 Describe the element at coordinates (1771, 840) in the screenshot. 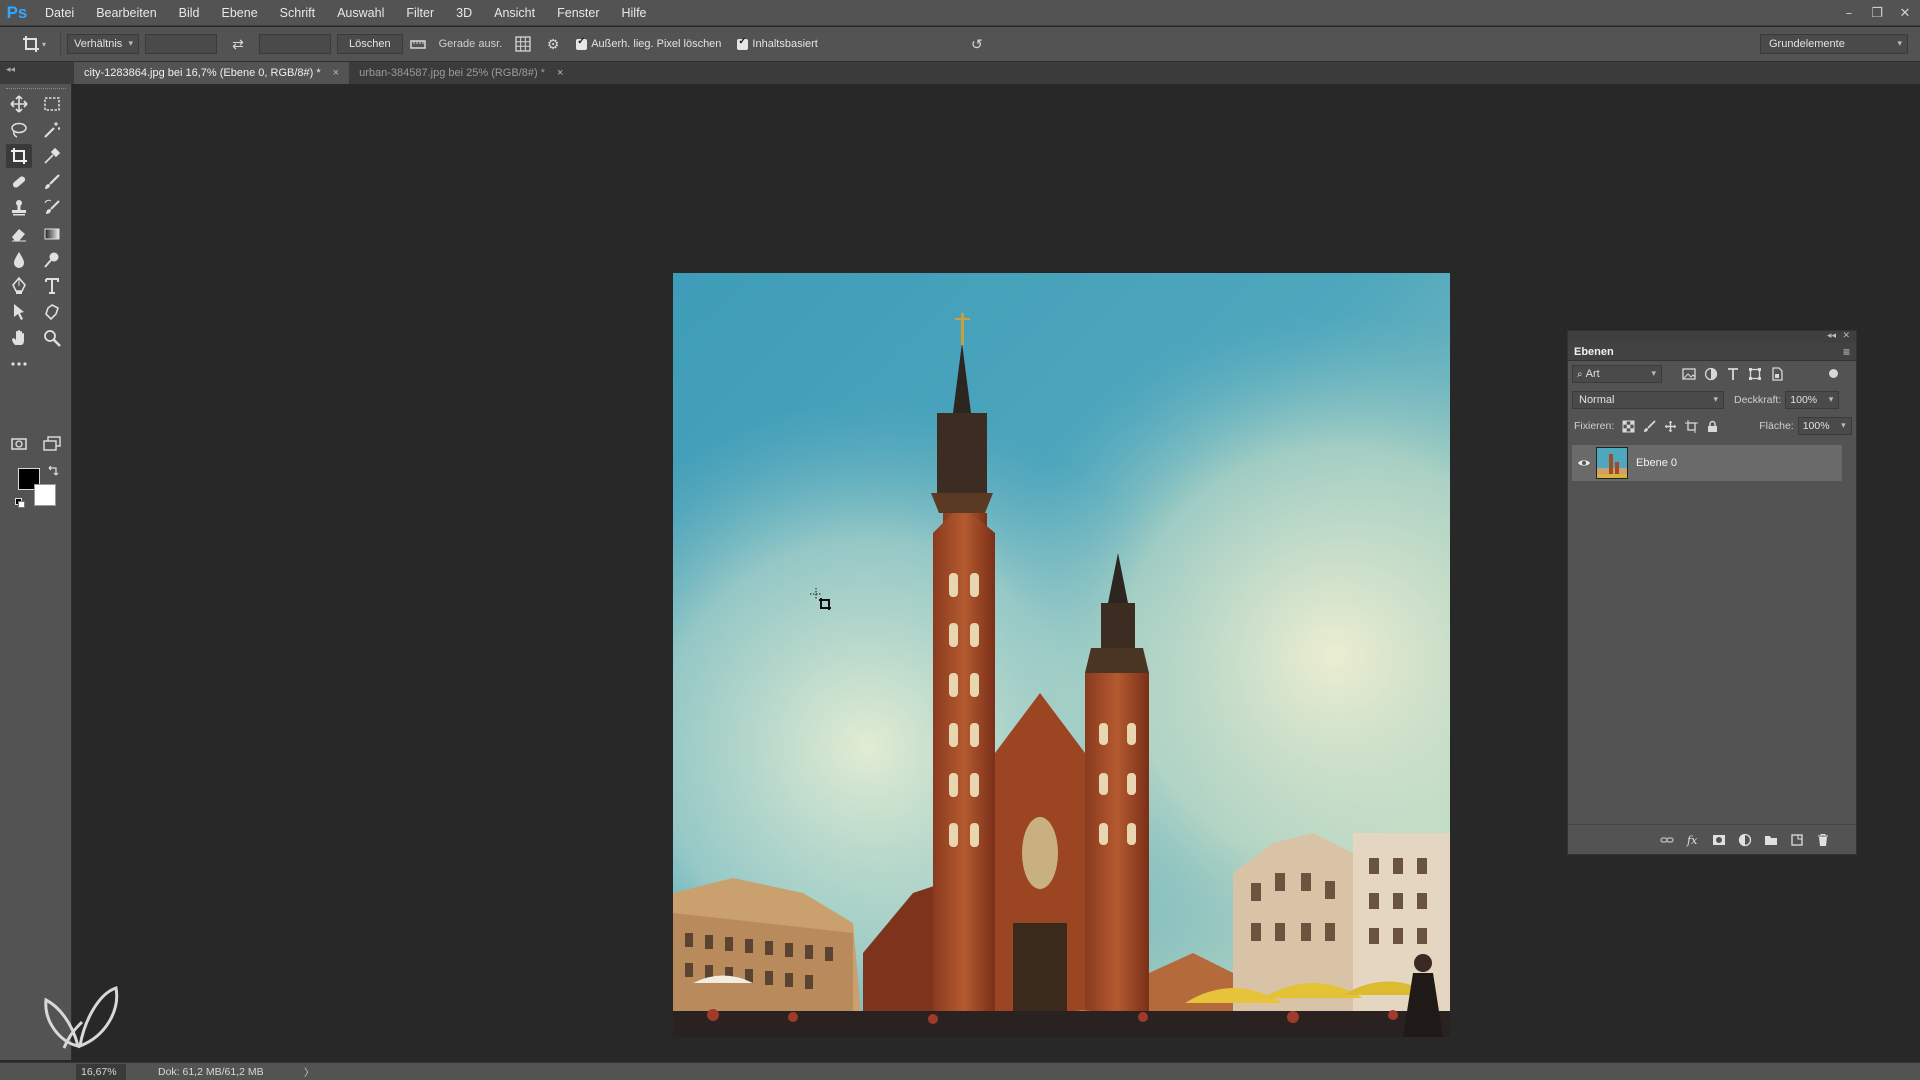

I see `new-group-icon` at that location.